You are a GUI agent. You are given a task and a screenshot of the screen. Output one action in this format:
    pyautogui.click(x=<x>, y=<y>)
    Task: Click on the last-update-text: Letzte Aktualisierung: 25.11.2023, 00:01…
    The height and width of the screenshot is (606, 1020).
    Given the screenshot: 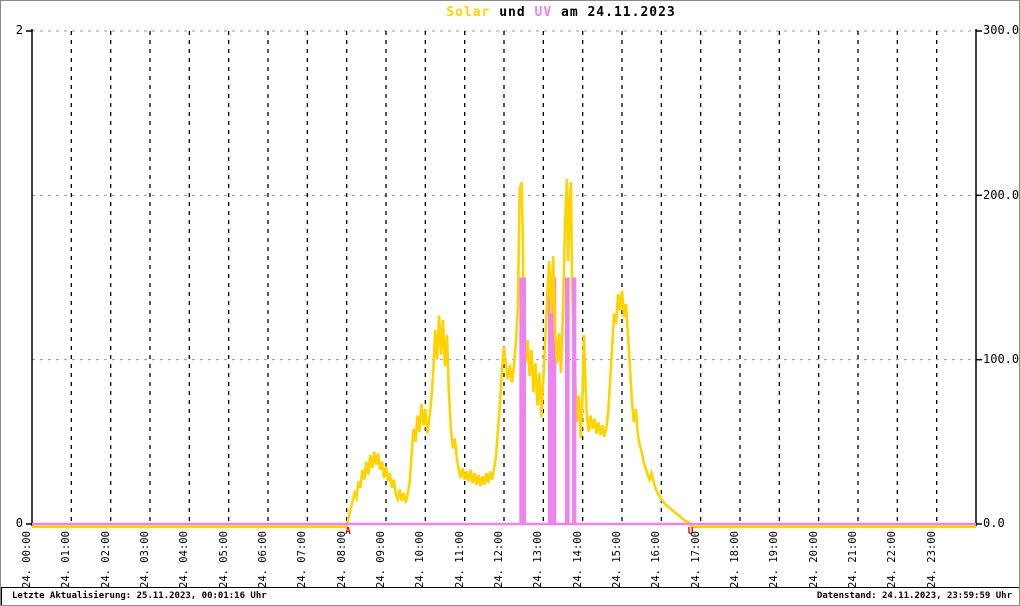 What is the action you would take?
    pyautogui.click(x=139, y=596)
    